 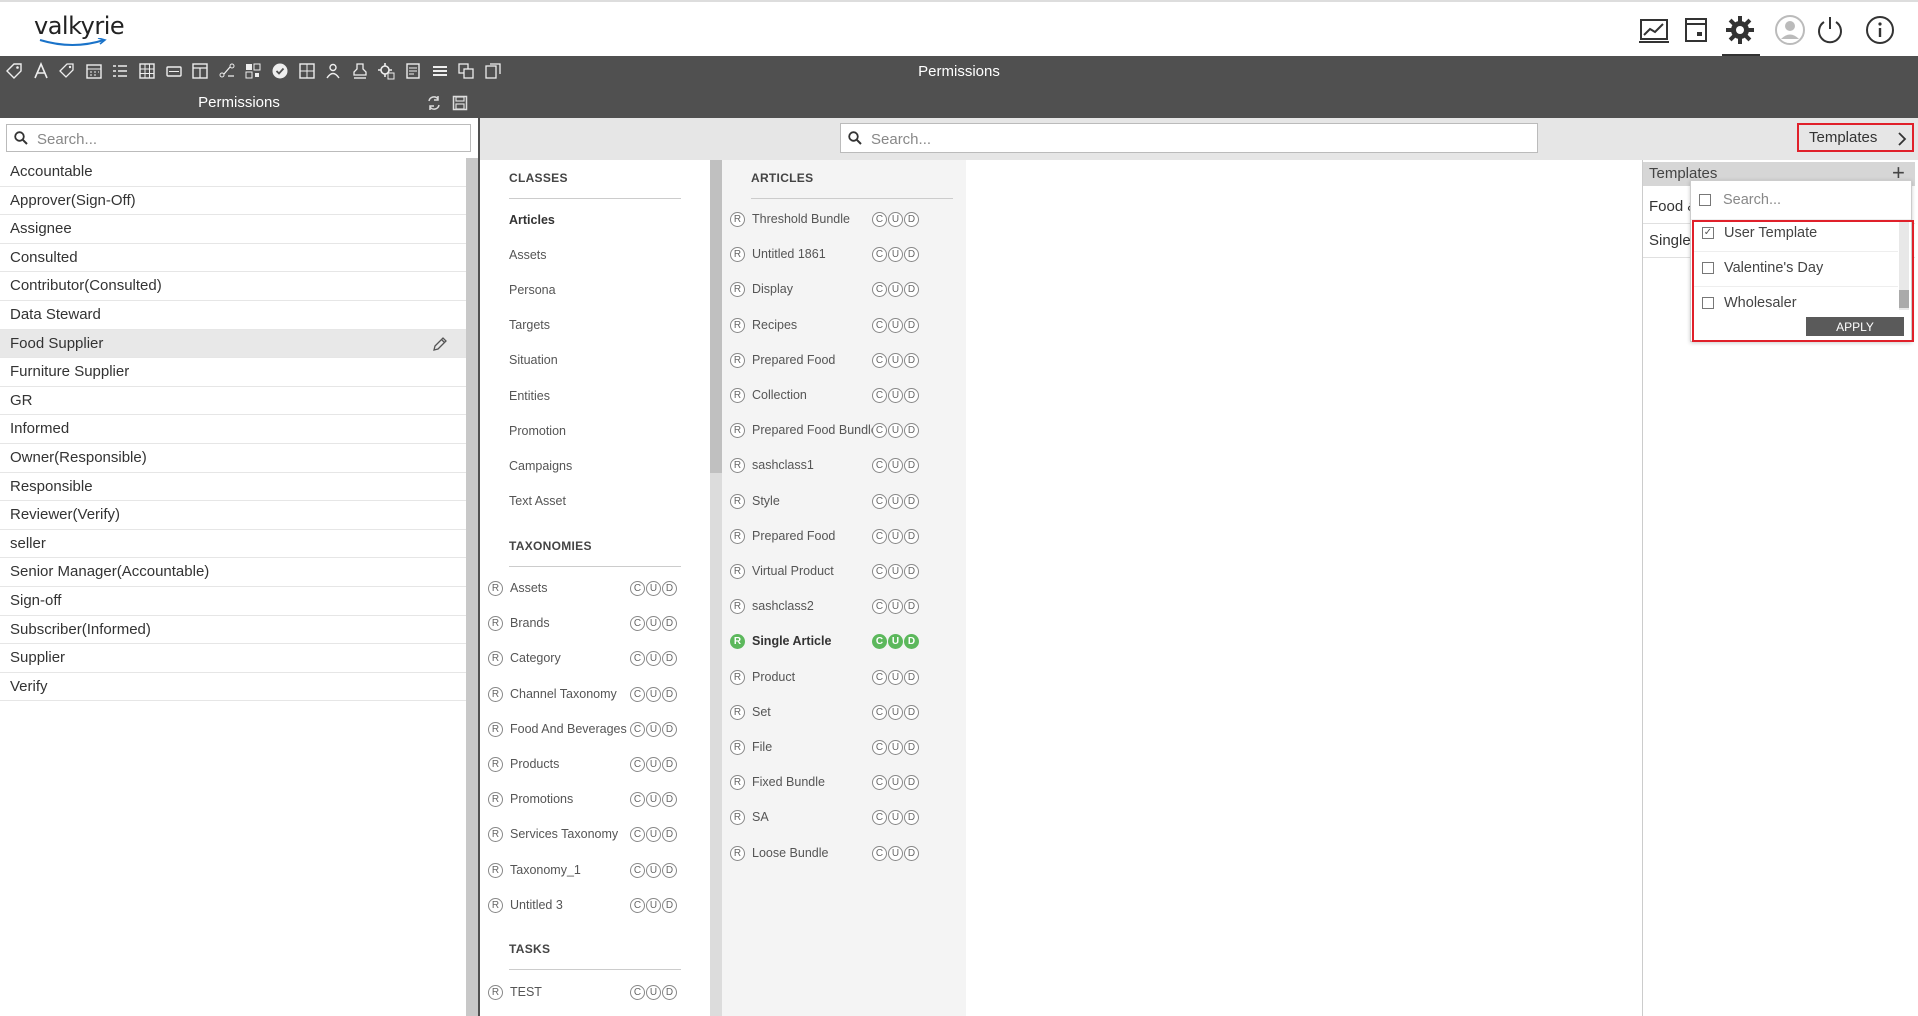 I want to click on article-row: R Display C U D, so click(x=825, y=290).